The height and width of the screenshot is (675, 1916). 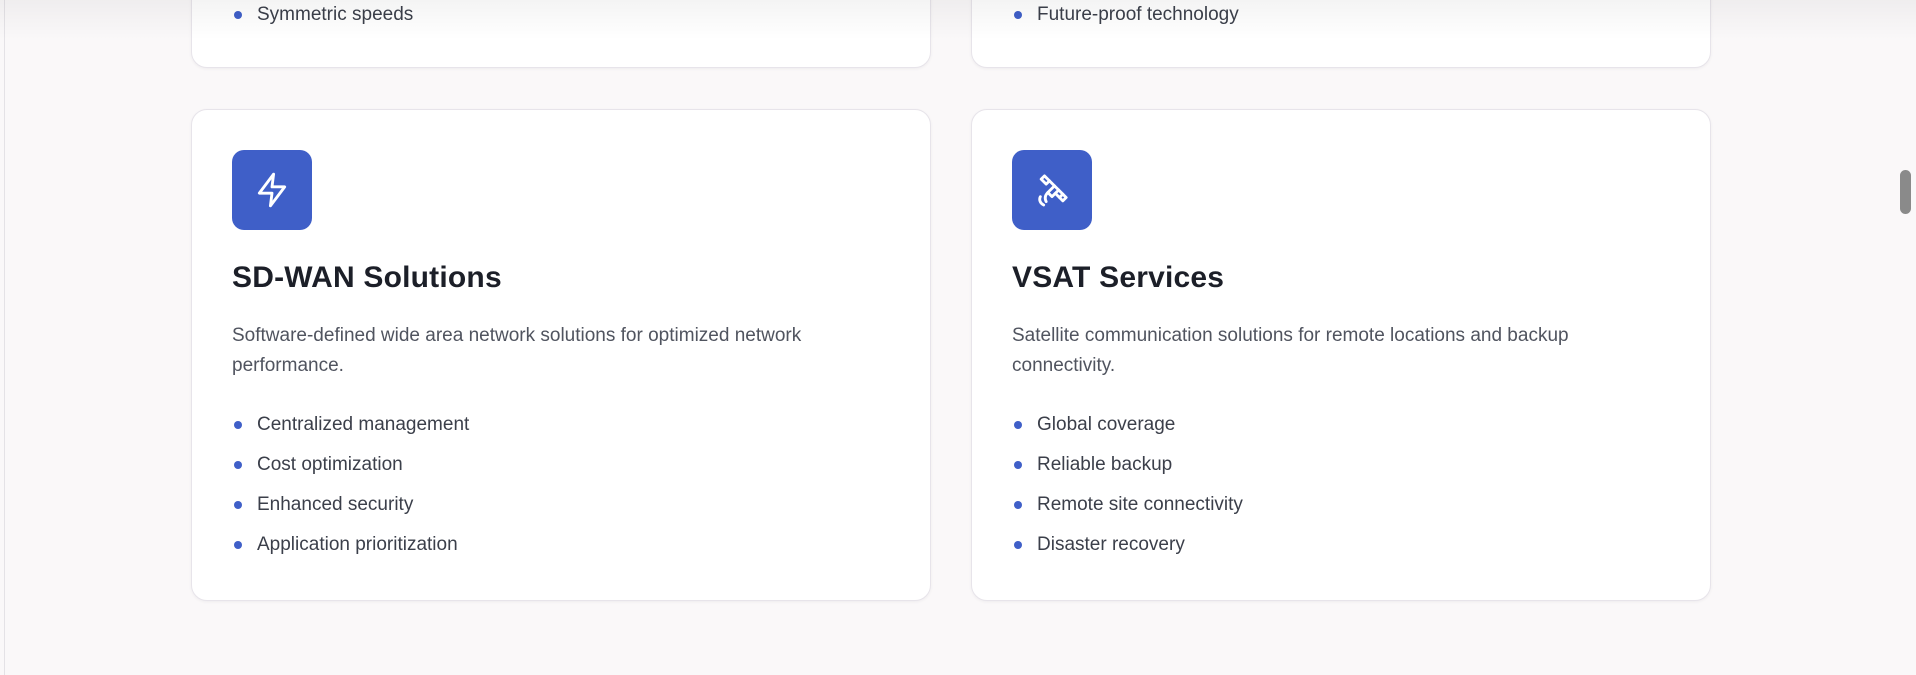 I want to click on lightning-icon, so click(x=272, y=190).